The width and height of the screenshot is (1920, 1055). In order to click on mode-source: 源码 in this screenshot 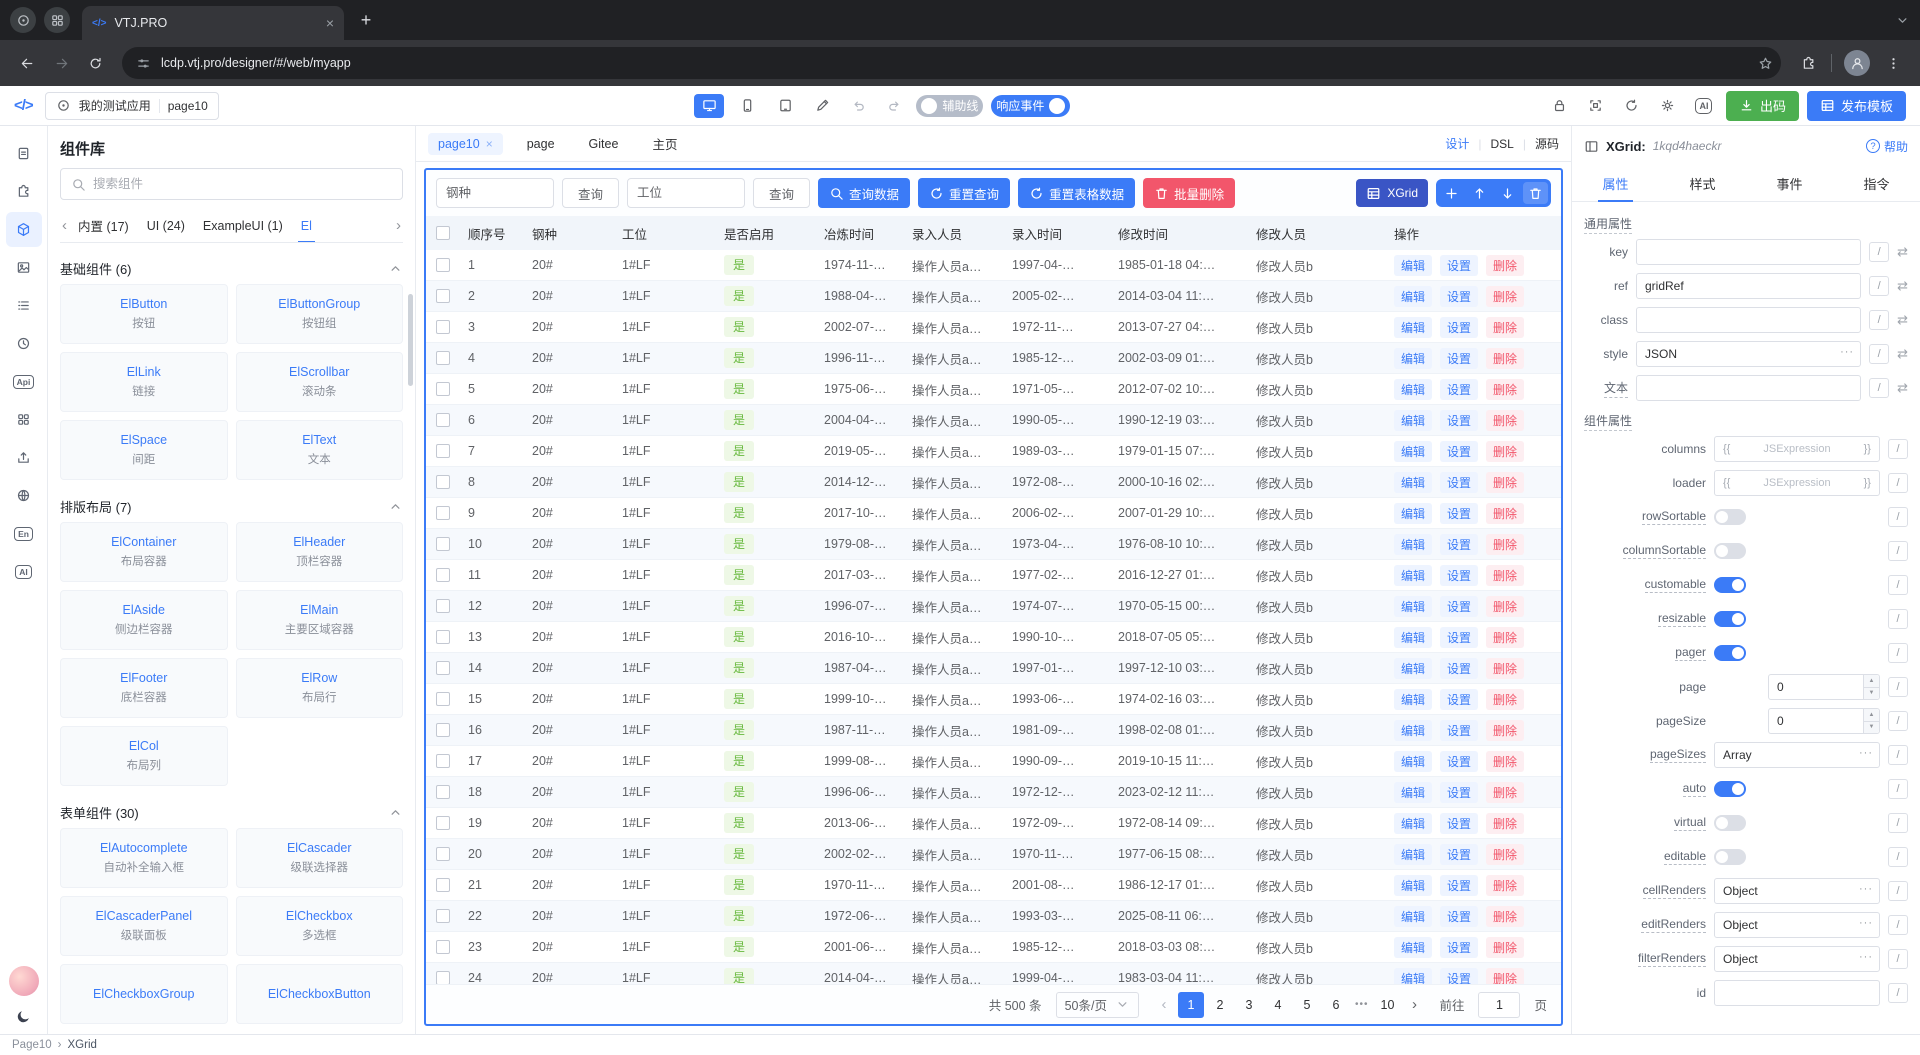, I will do `click(1547, 143)`.